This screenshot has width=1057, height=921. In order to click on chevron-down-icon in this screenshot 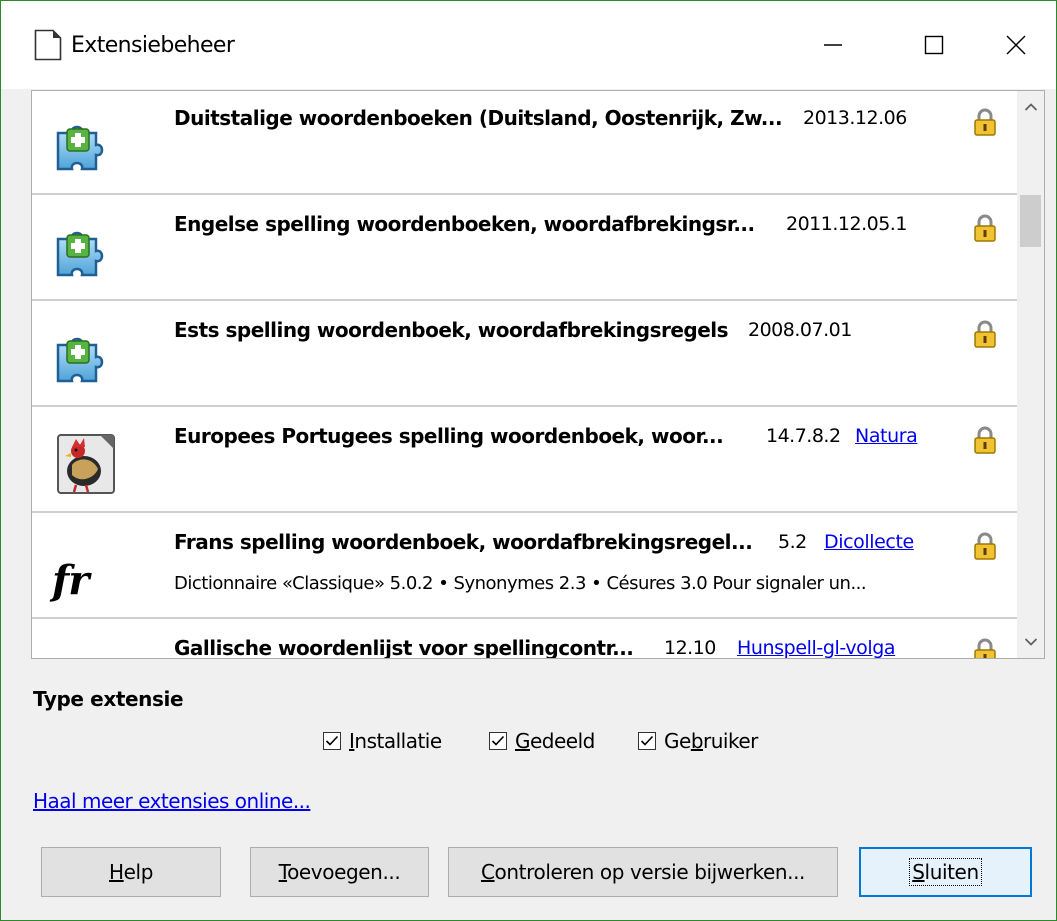, I will do `click(1030, 642)`.